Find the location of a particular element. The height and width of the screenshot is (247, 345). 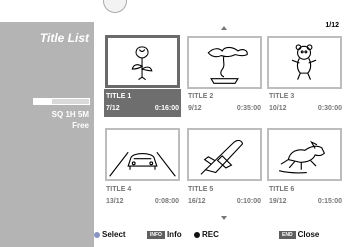

title-length: 0:15:00 is located at coordinates (329, 201).